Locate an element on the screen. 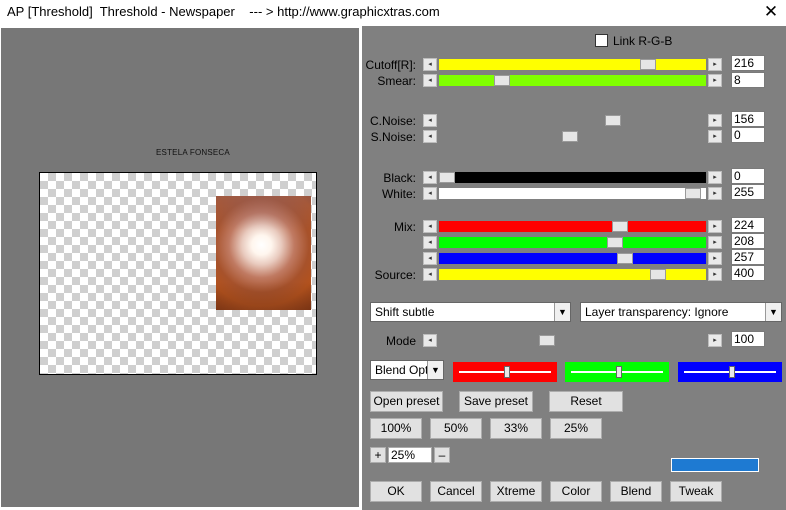 The image size is (786, 510). smear-slider: ◂ ▸ is located at coordinates (572, 80).